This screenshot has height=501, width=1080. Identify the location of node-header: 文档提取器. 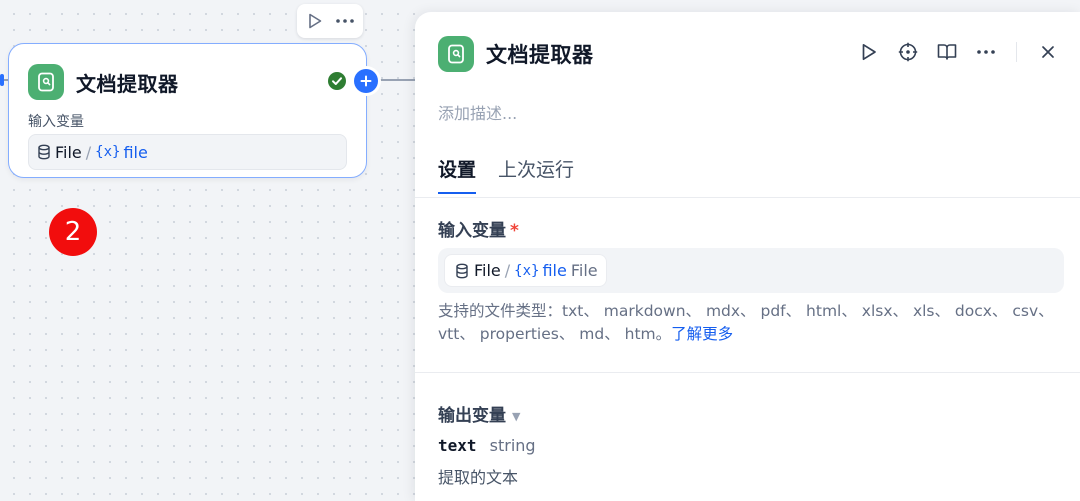
(103, 82).